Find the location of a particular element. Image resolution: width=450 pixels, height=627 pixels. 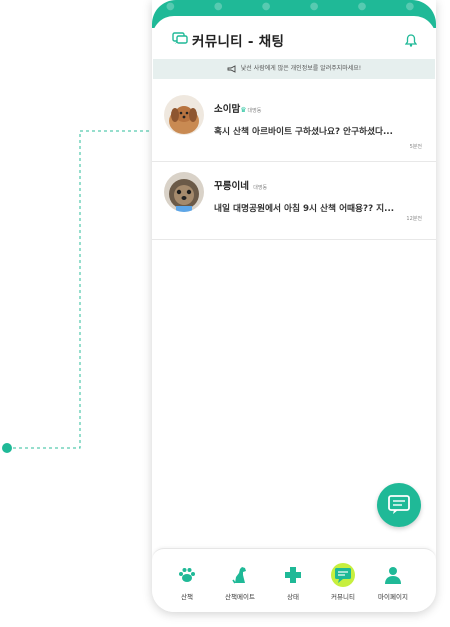

tab-my-page: 마이페이지 is located at coordinates (393, 580).